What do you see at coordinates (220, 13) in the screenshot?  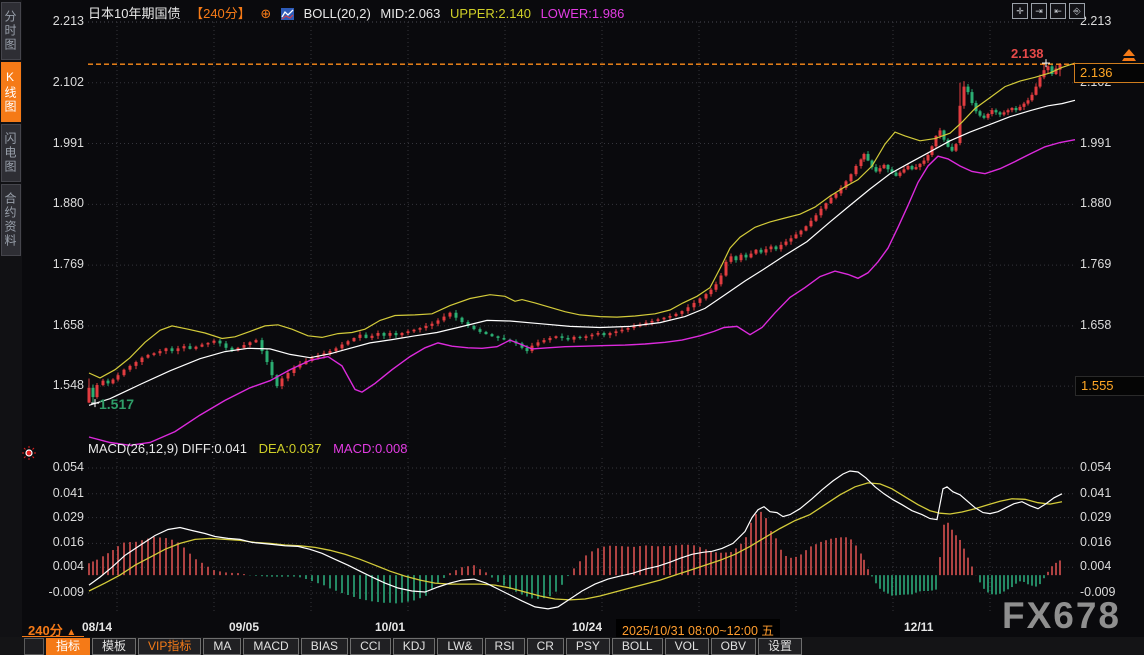 I see `period-label: 【240分】` at bounding box center [220, 13].